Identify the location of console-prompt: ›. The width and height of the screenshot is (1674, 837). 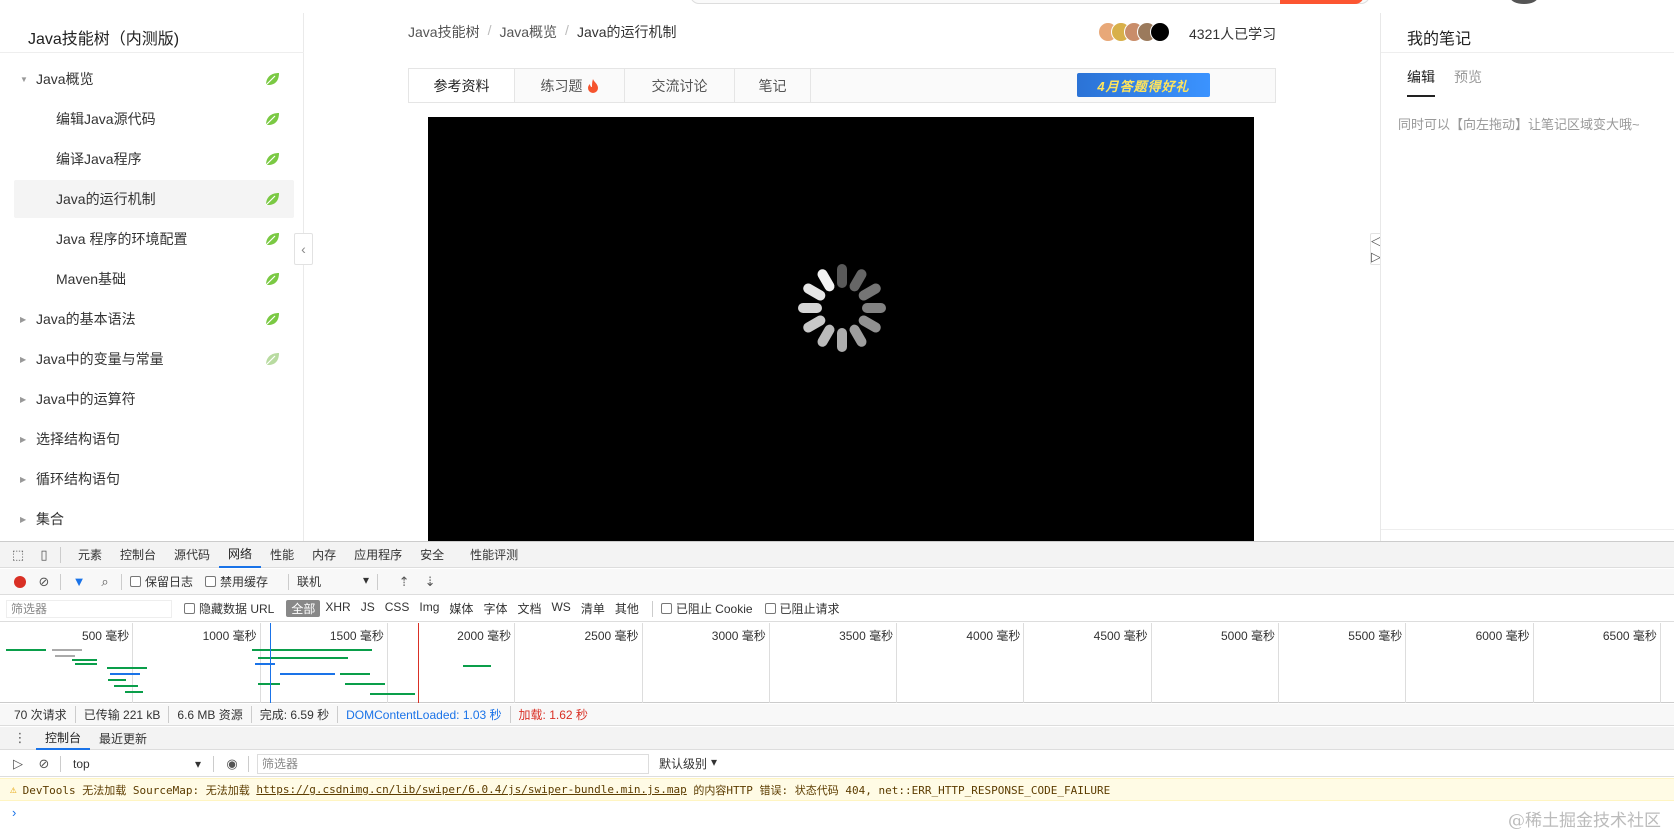
(837, 812).